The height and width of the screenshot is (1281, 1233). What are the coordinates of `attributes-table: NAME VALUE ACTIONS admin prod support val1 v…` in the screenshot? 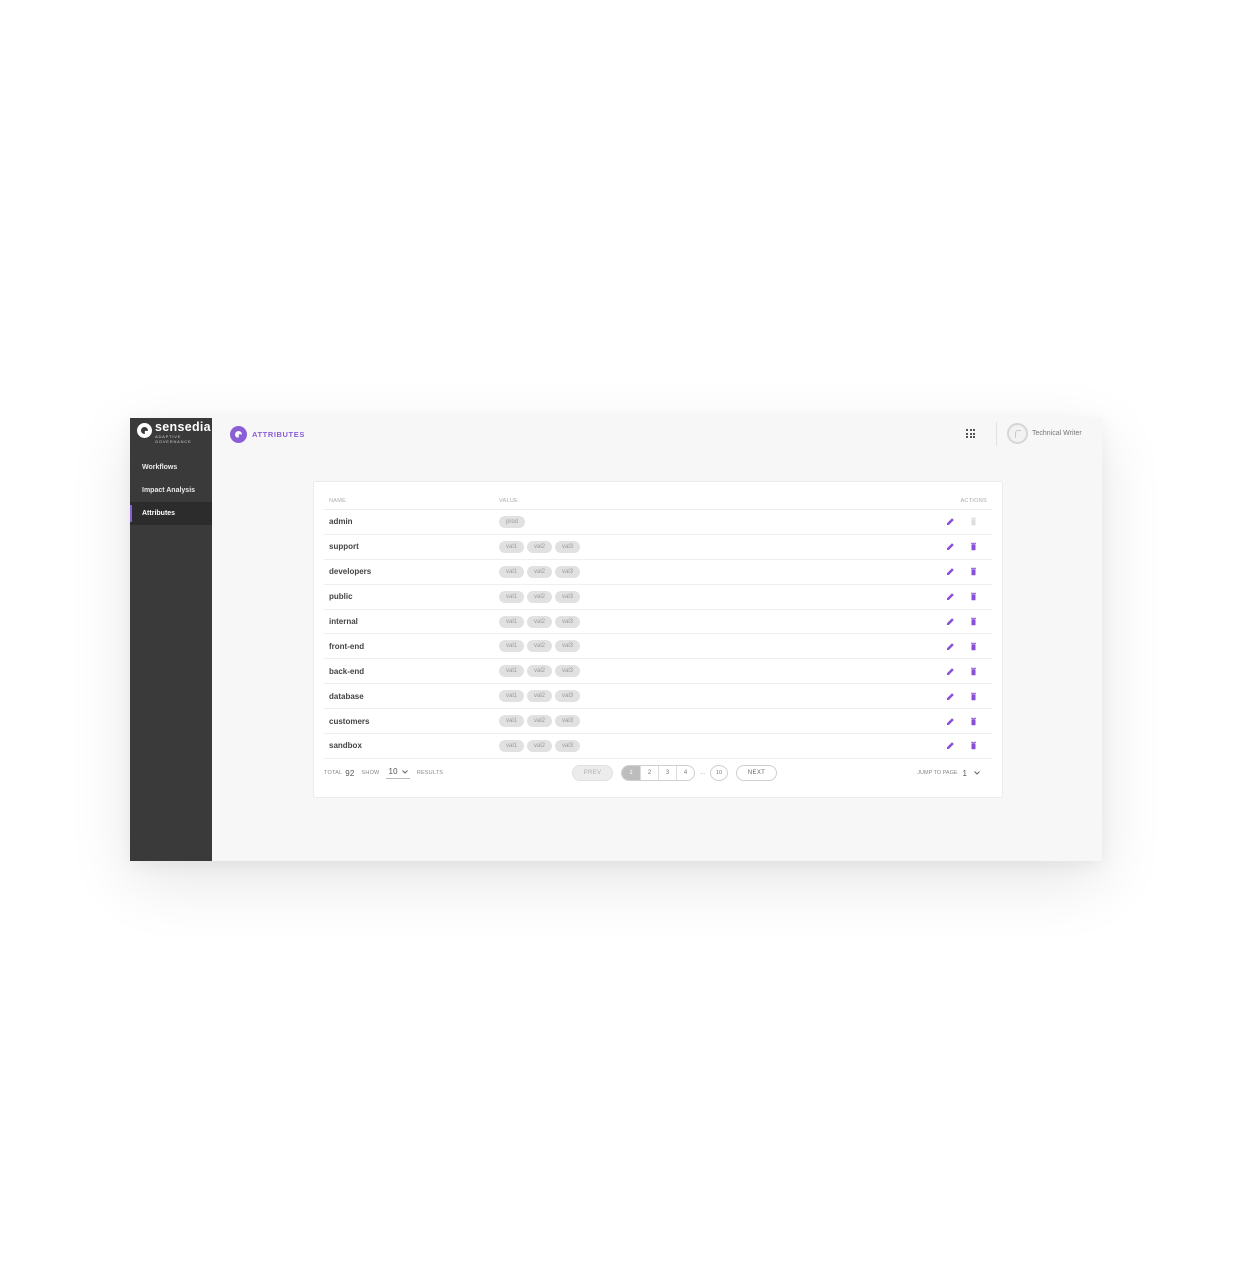 It's located at (658, 625).